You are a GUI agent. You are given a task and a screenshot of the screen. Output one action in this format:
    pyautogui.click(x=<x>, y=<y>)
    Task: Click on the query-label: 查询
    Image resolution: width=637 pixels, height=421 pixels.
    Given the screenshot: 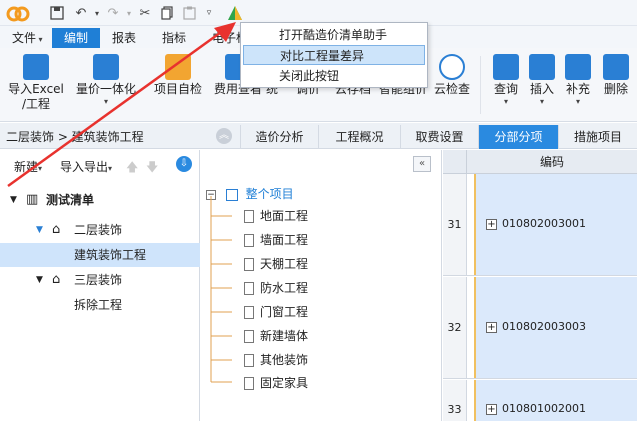 What is the action you would take?
    pyautogui.click(x=505, y=89)
    